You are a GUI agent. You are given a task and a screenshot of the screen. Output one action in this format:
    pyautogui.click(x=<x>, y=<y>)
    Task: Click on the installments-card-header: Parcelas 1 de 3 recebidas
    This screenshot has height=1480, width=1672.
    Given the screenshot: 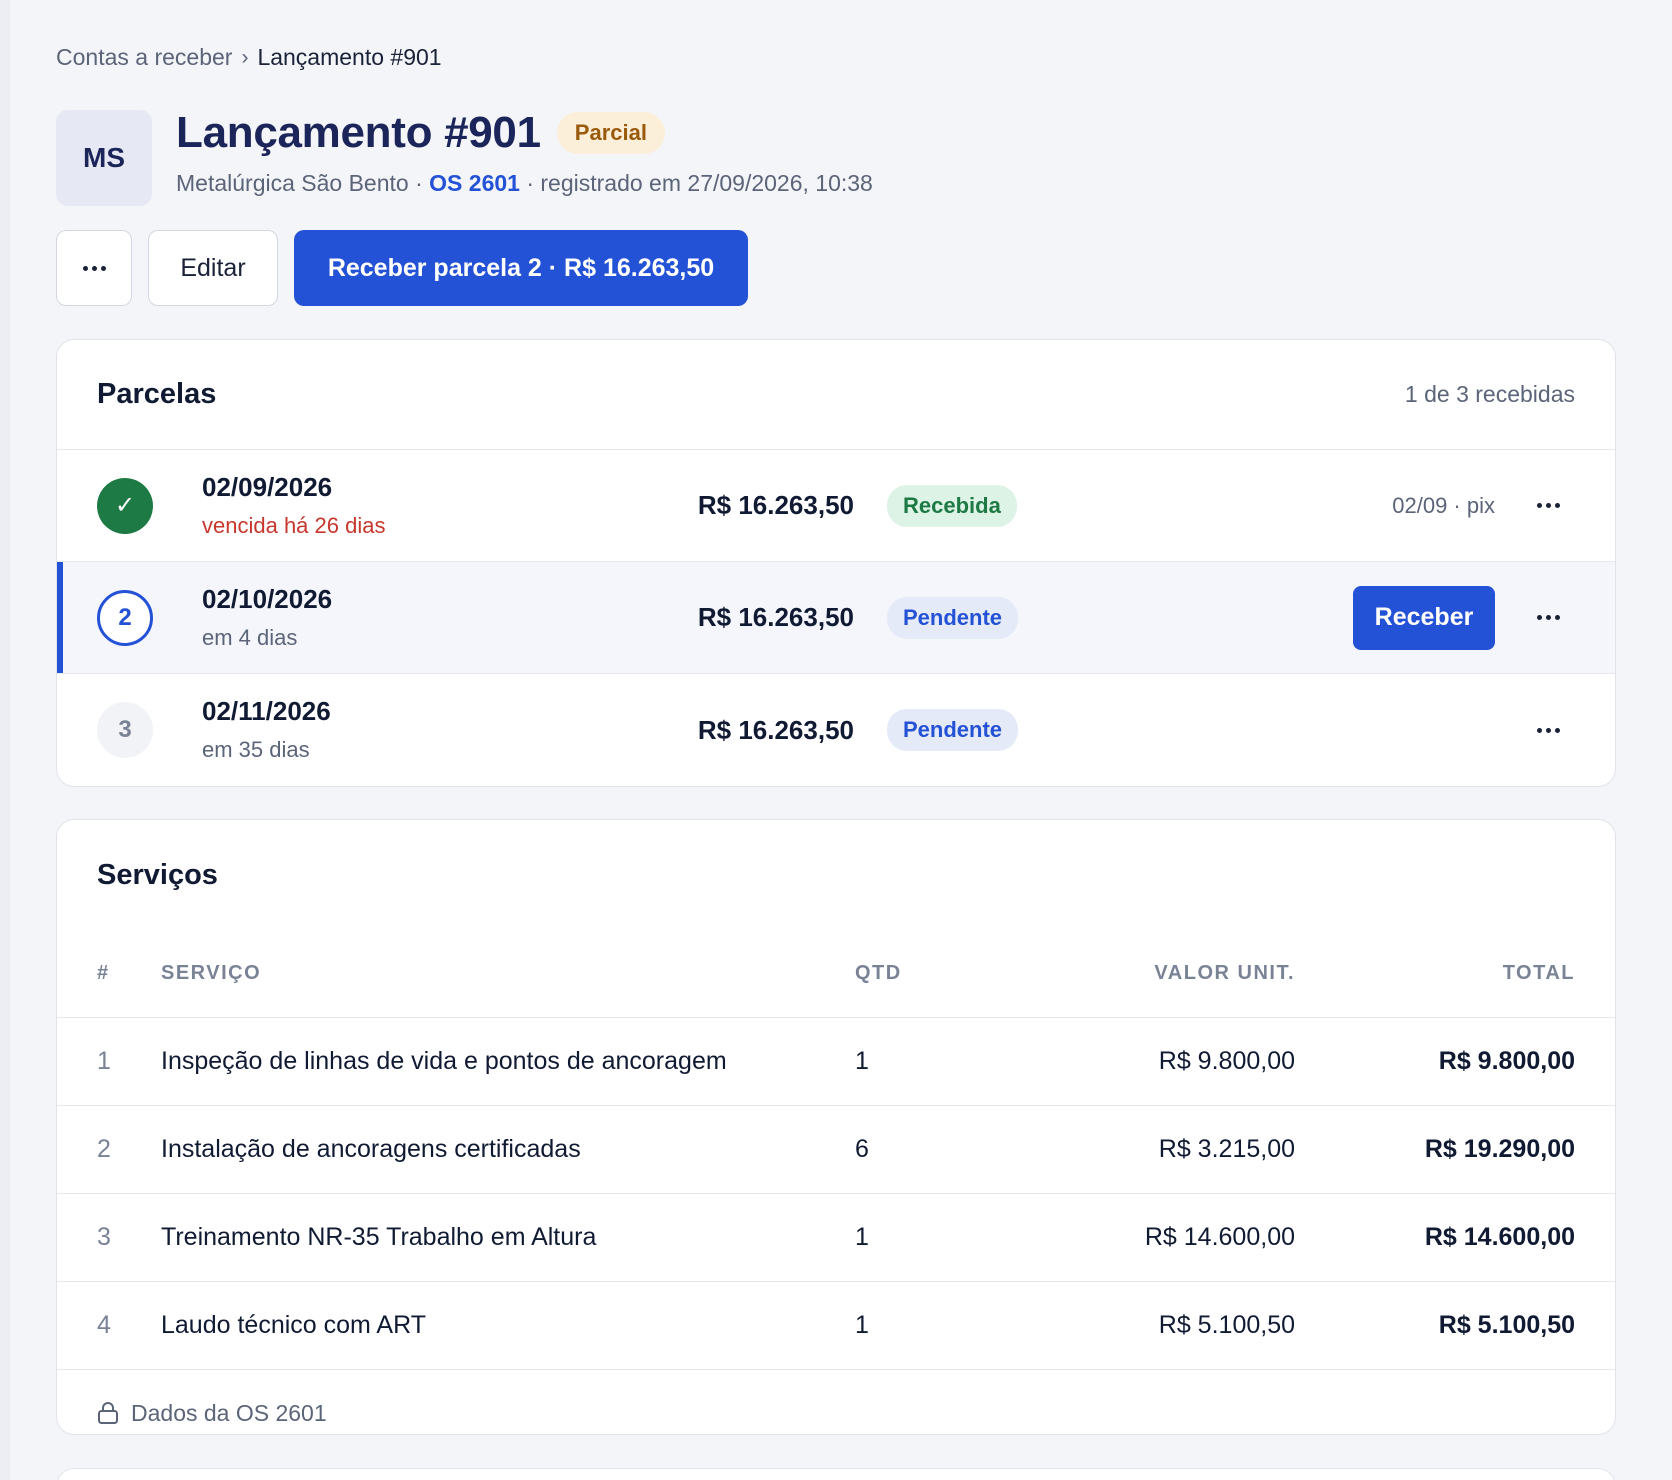 What is the action you would take?
    pyautogui.click(x=836, y=395)
    